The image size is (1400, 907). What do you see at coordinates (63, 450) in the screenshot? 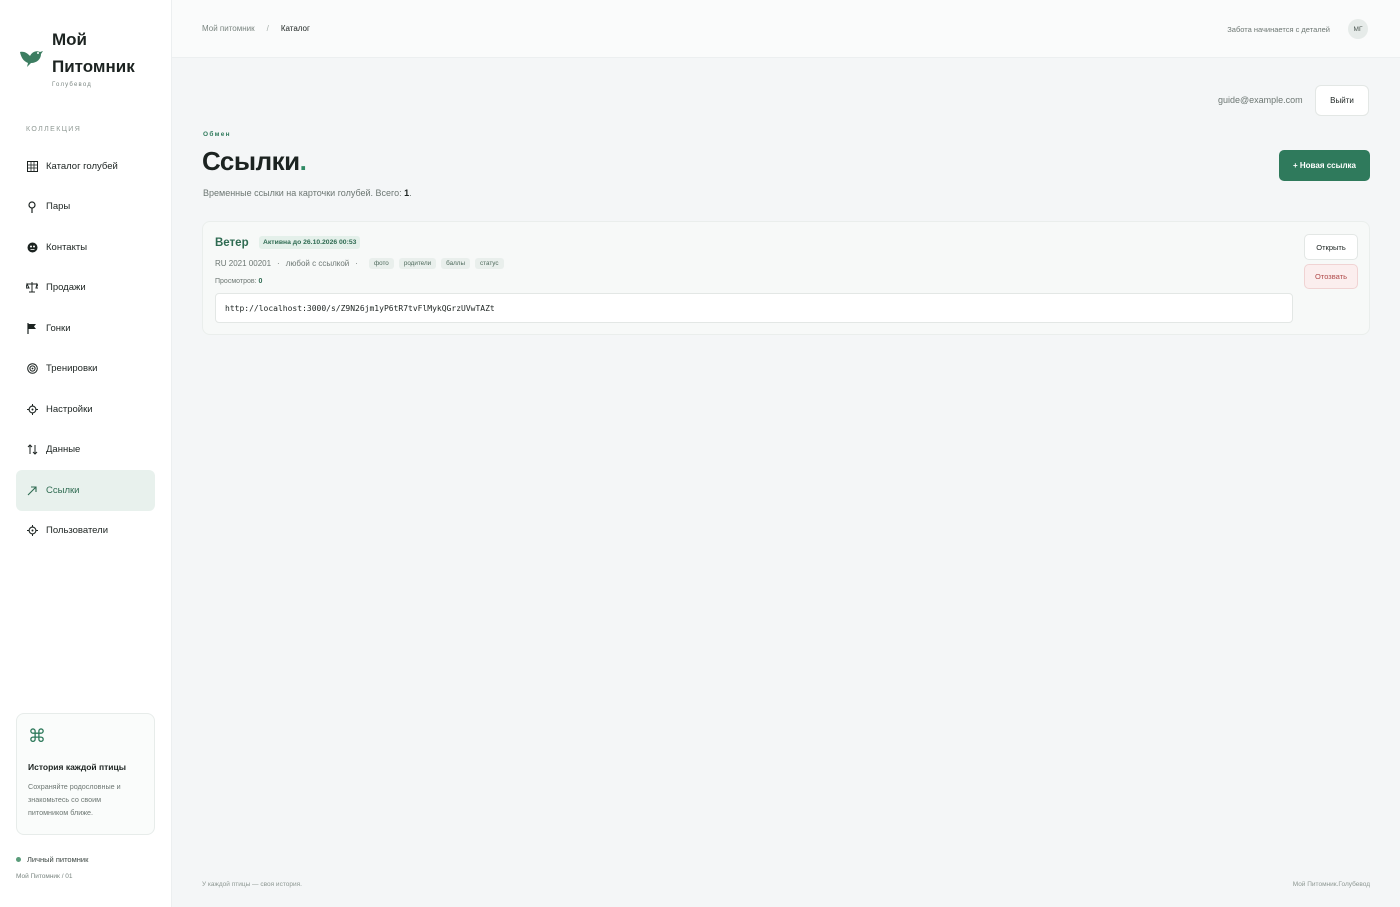
I see `sidebar-item-label: Данные` at bounding box center [63, 450].